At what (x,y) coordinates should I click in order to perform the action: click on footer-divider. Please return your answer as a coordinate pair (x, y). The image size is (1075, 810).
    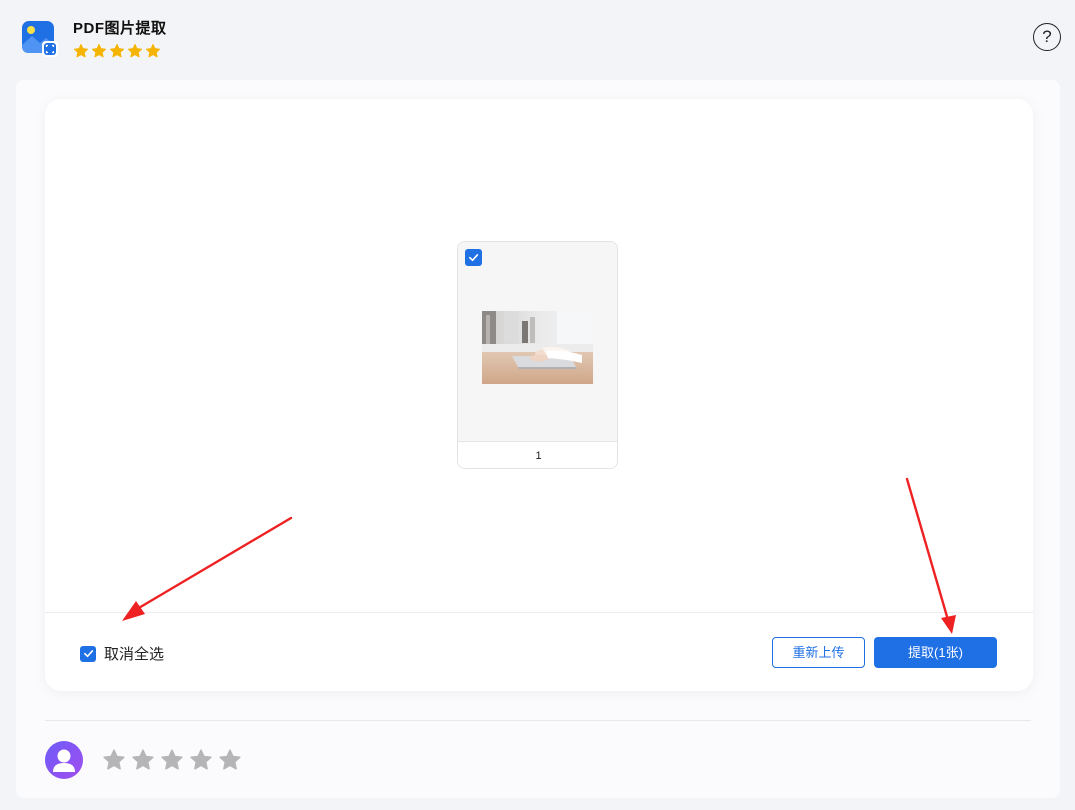
    Looking at the image, I should click on (539, 612).